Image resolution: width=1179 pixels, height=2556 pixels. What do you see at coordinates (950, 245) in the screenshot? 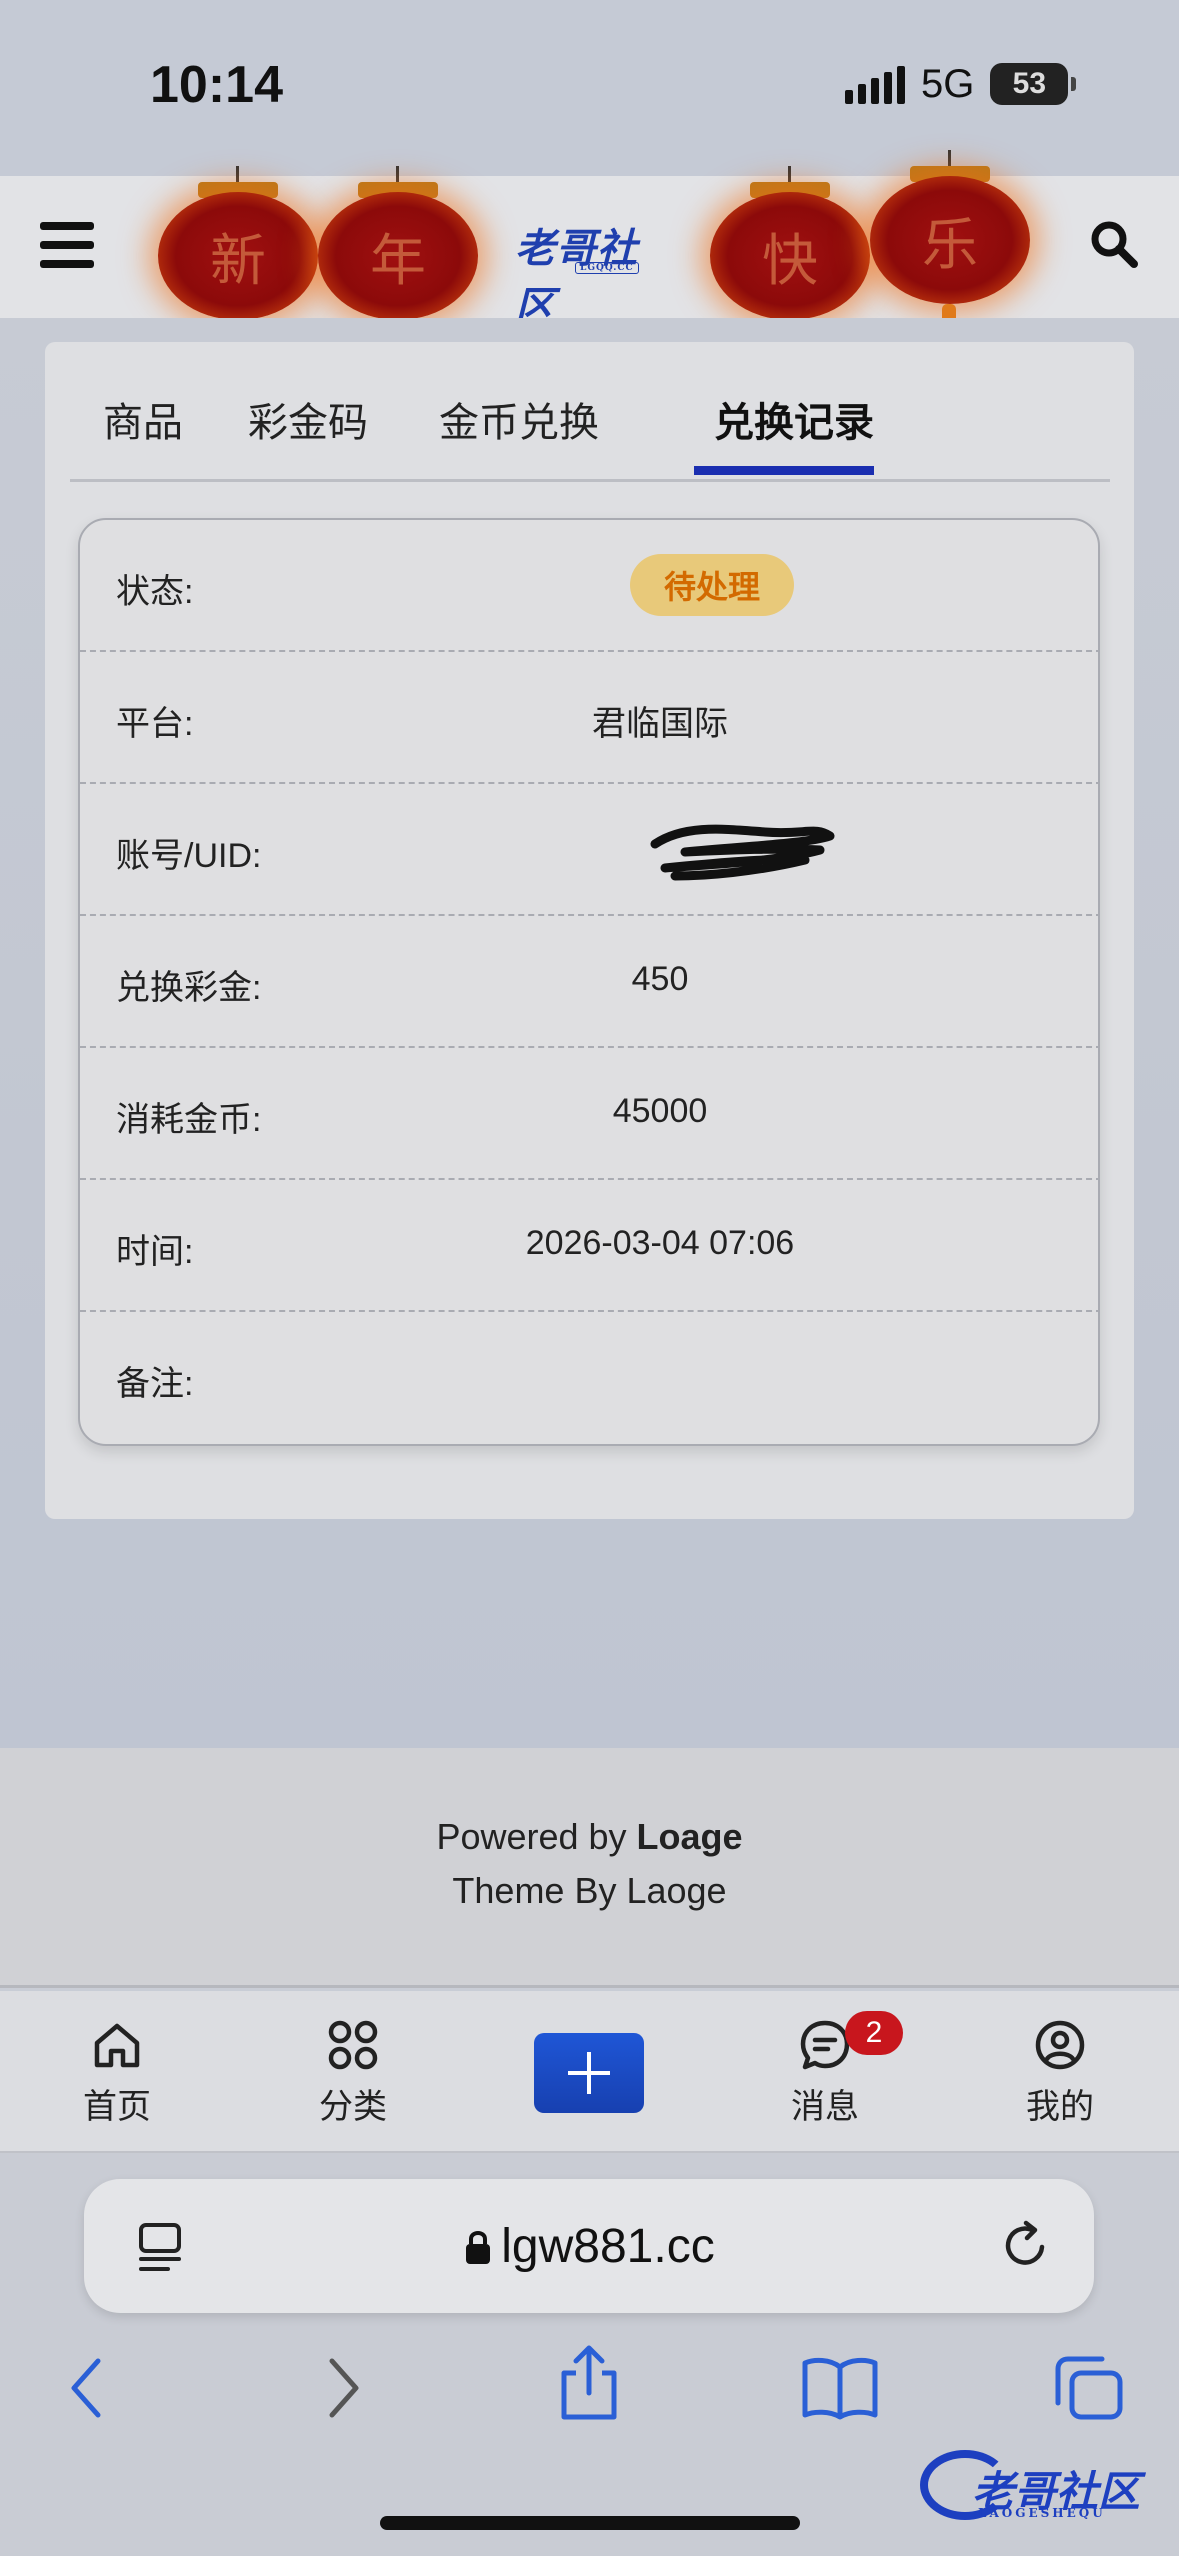
I see `lantern-char: 乐` at bounding box center [950, 245].